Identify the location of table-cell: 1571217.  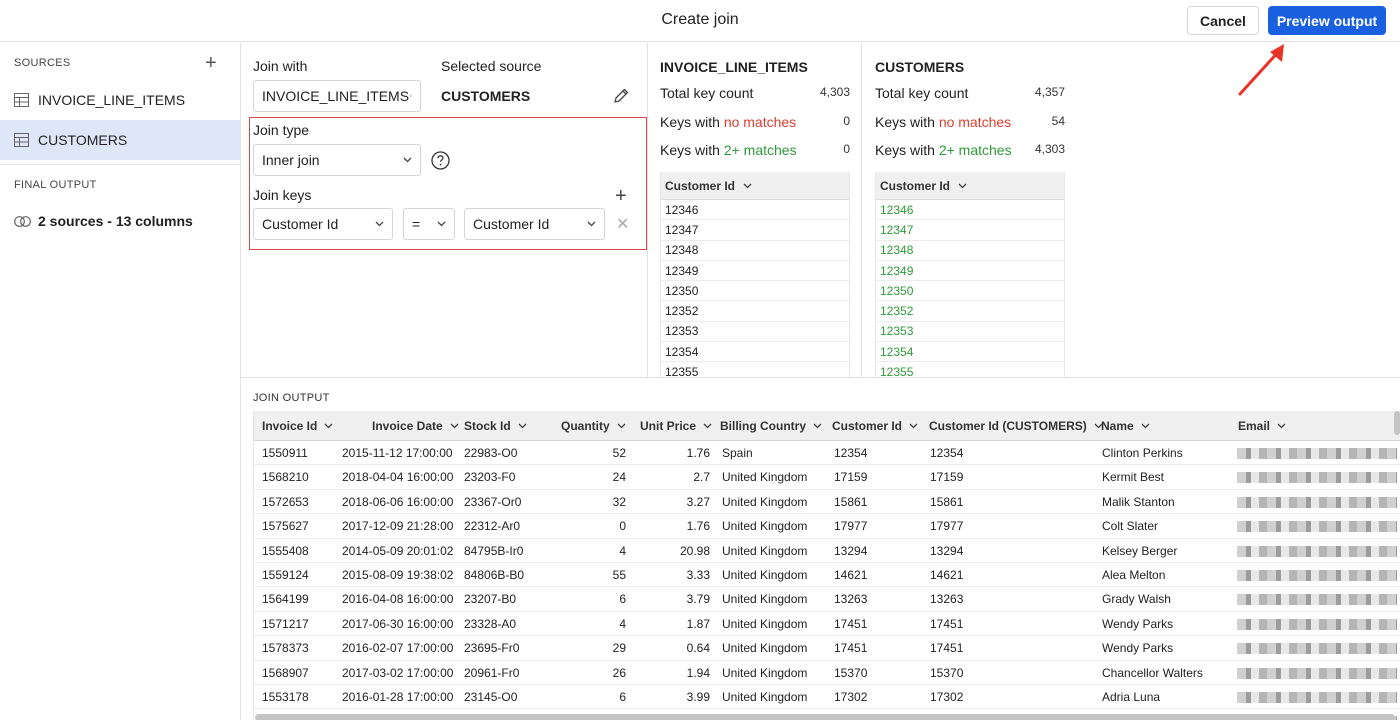
(285, 623).